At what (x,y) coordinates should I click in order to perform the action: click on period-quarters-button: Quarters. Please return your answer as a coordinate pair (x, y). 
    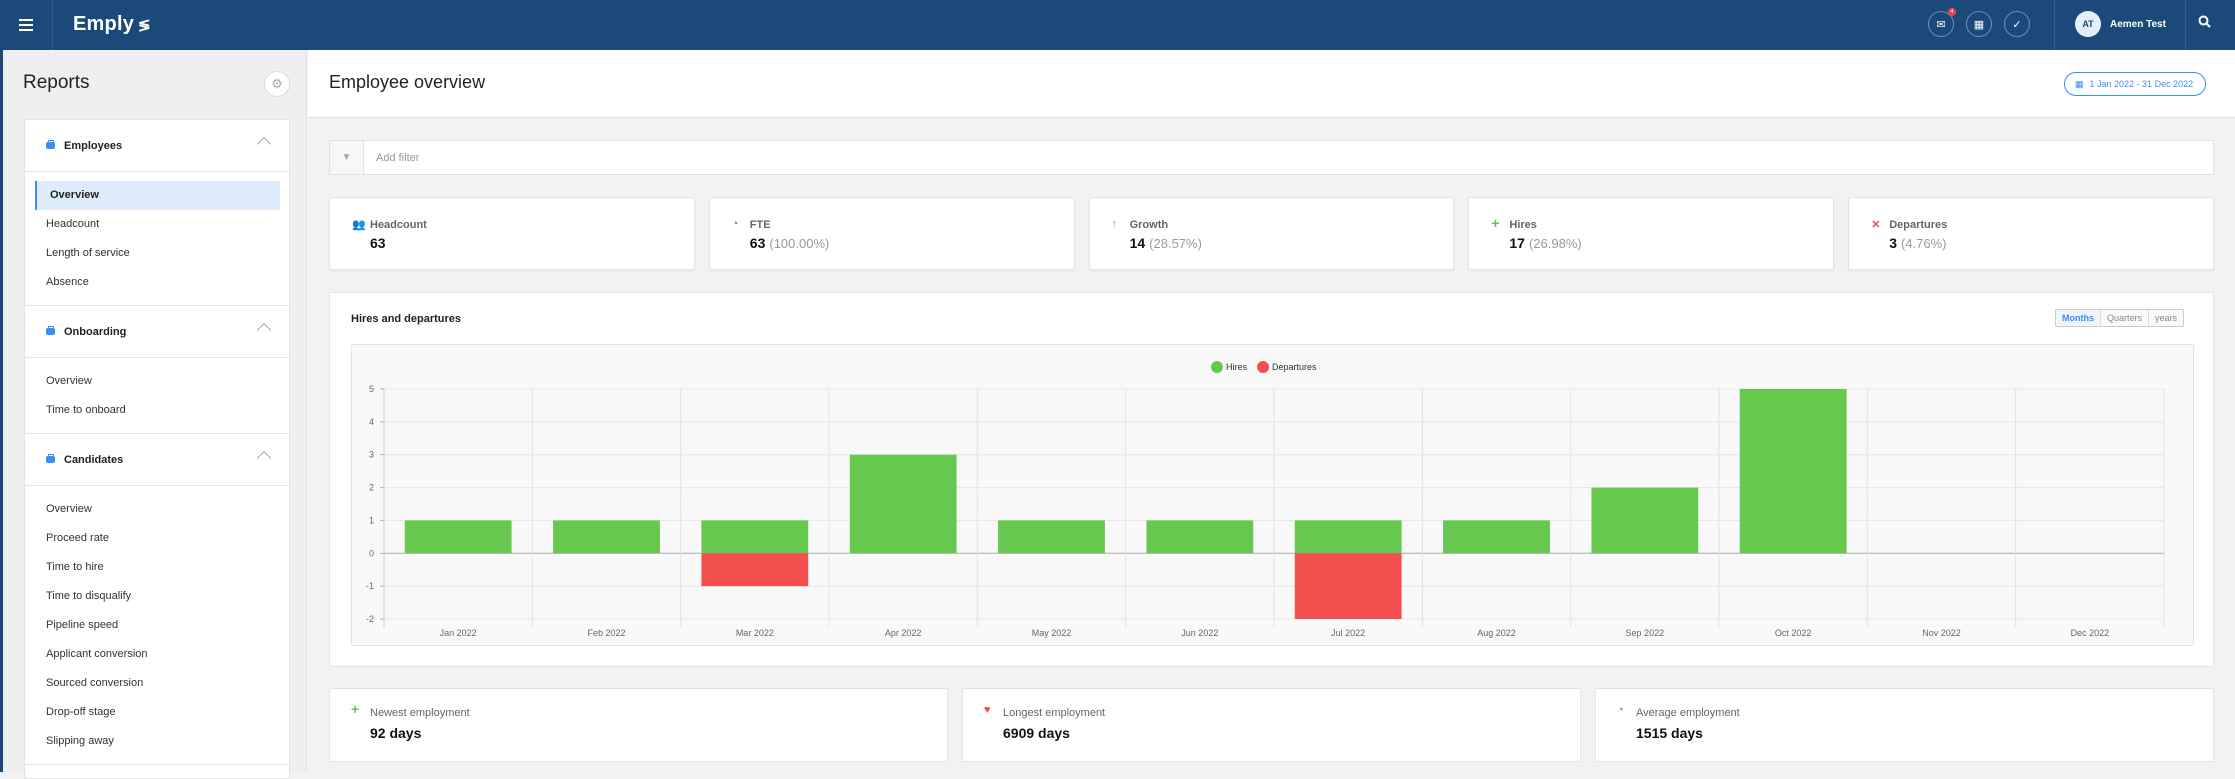
    Looking at the image, I should click on (2124, 318).